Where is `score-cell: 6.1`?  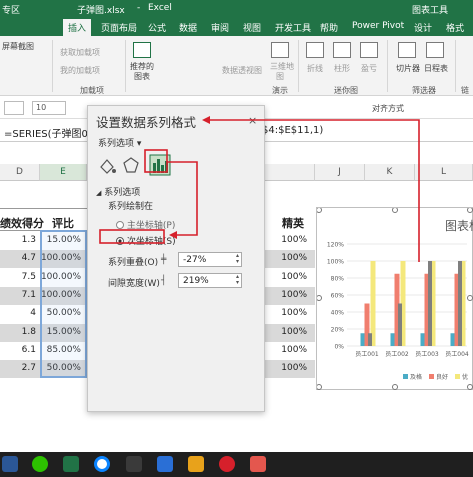
score-cell: 6.1 is located at coordinates (20, 351).